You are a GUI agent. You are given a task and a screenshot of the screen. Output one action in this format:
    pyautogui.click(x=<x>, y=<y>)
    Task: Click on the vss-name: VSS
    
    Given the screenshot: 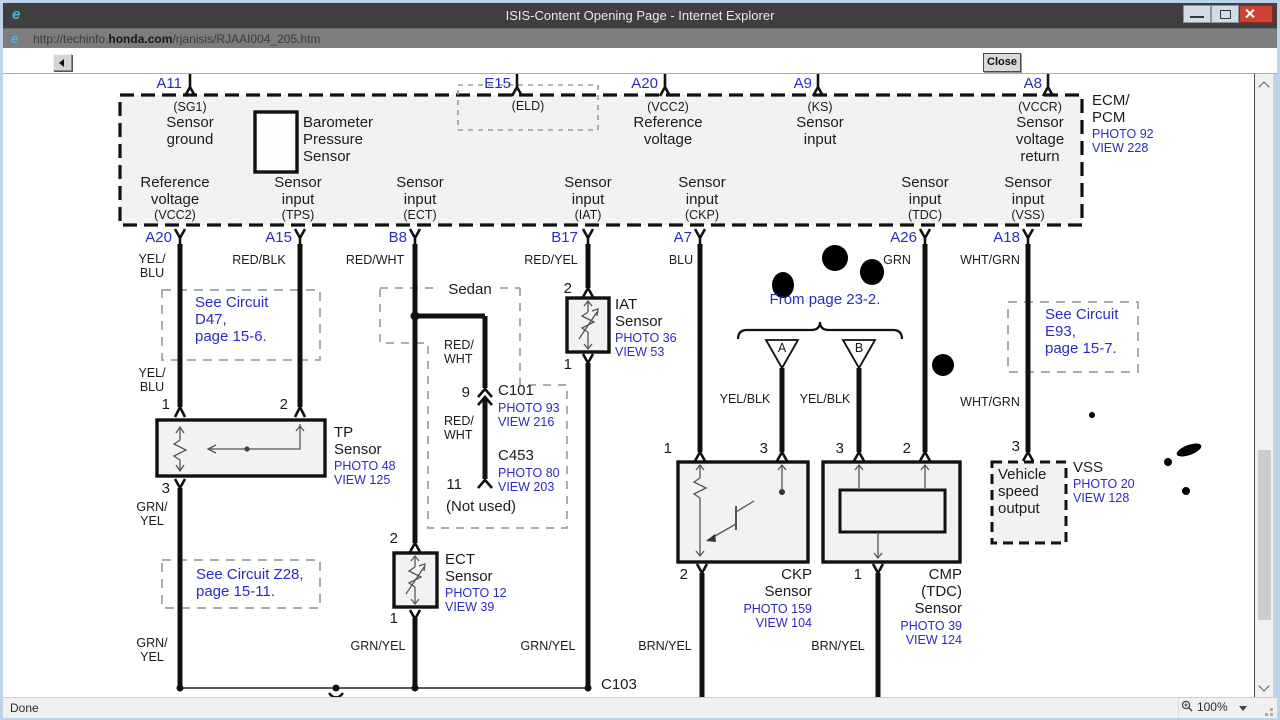 What is the action you would take?
    pyautogui.click(x=1088, y=467)
    